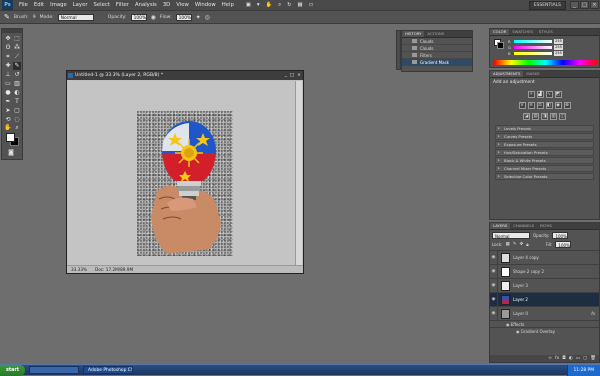 The width and height of the screenshot is (600, 376). What do you see at coordinates (23, 5) in the screenshot?
I see `menu-file: File` at bounding box center [23, 5].